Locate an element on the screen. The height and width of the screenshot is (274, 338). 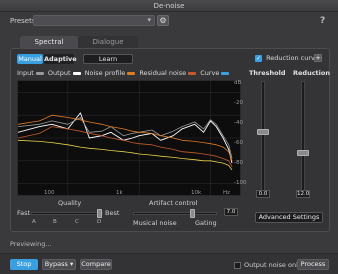
gear-icon: ⚙ is located at coordinates (163, 20).